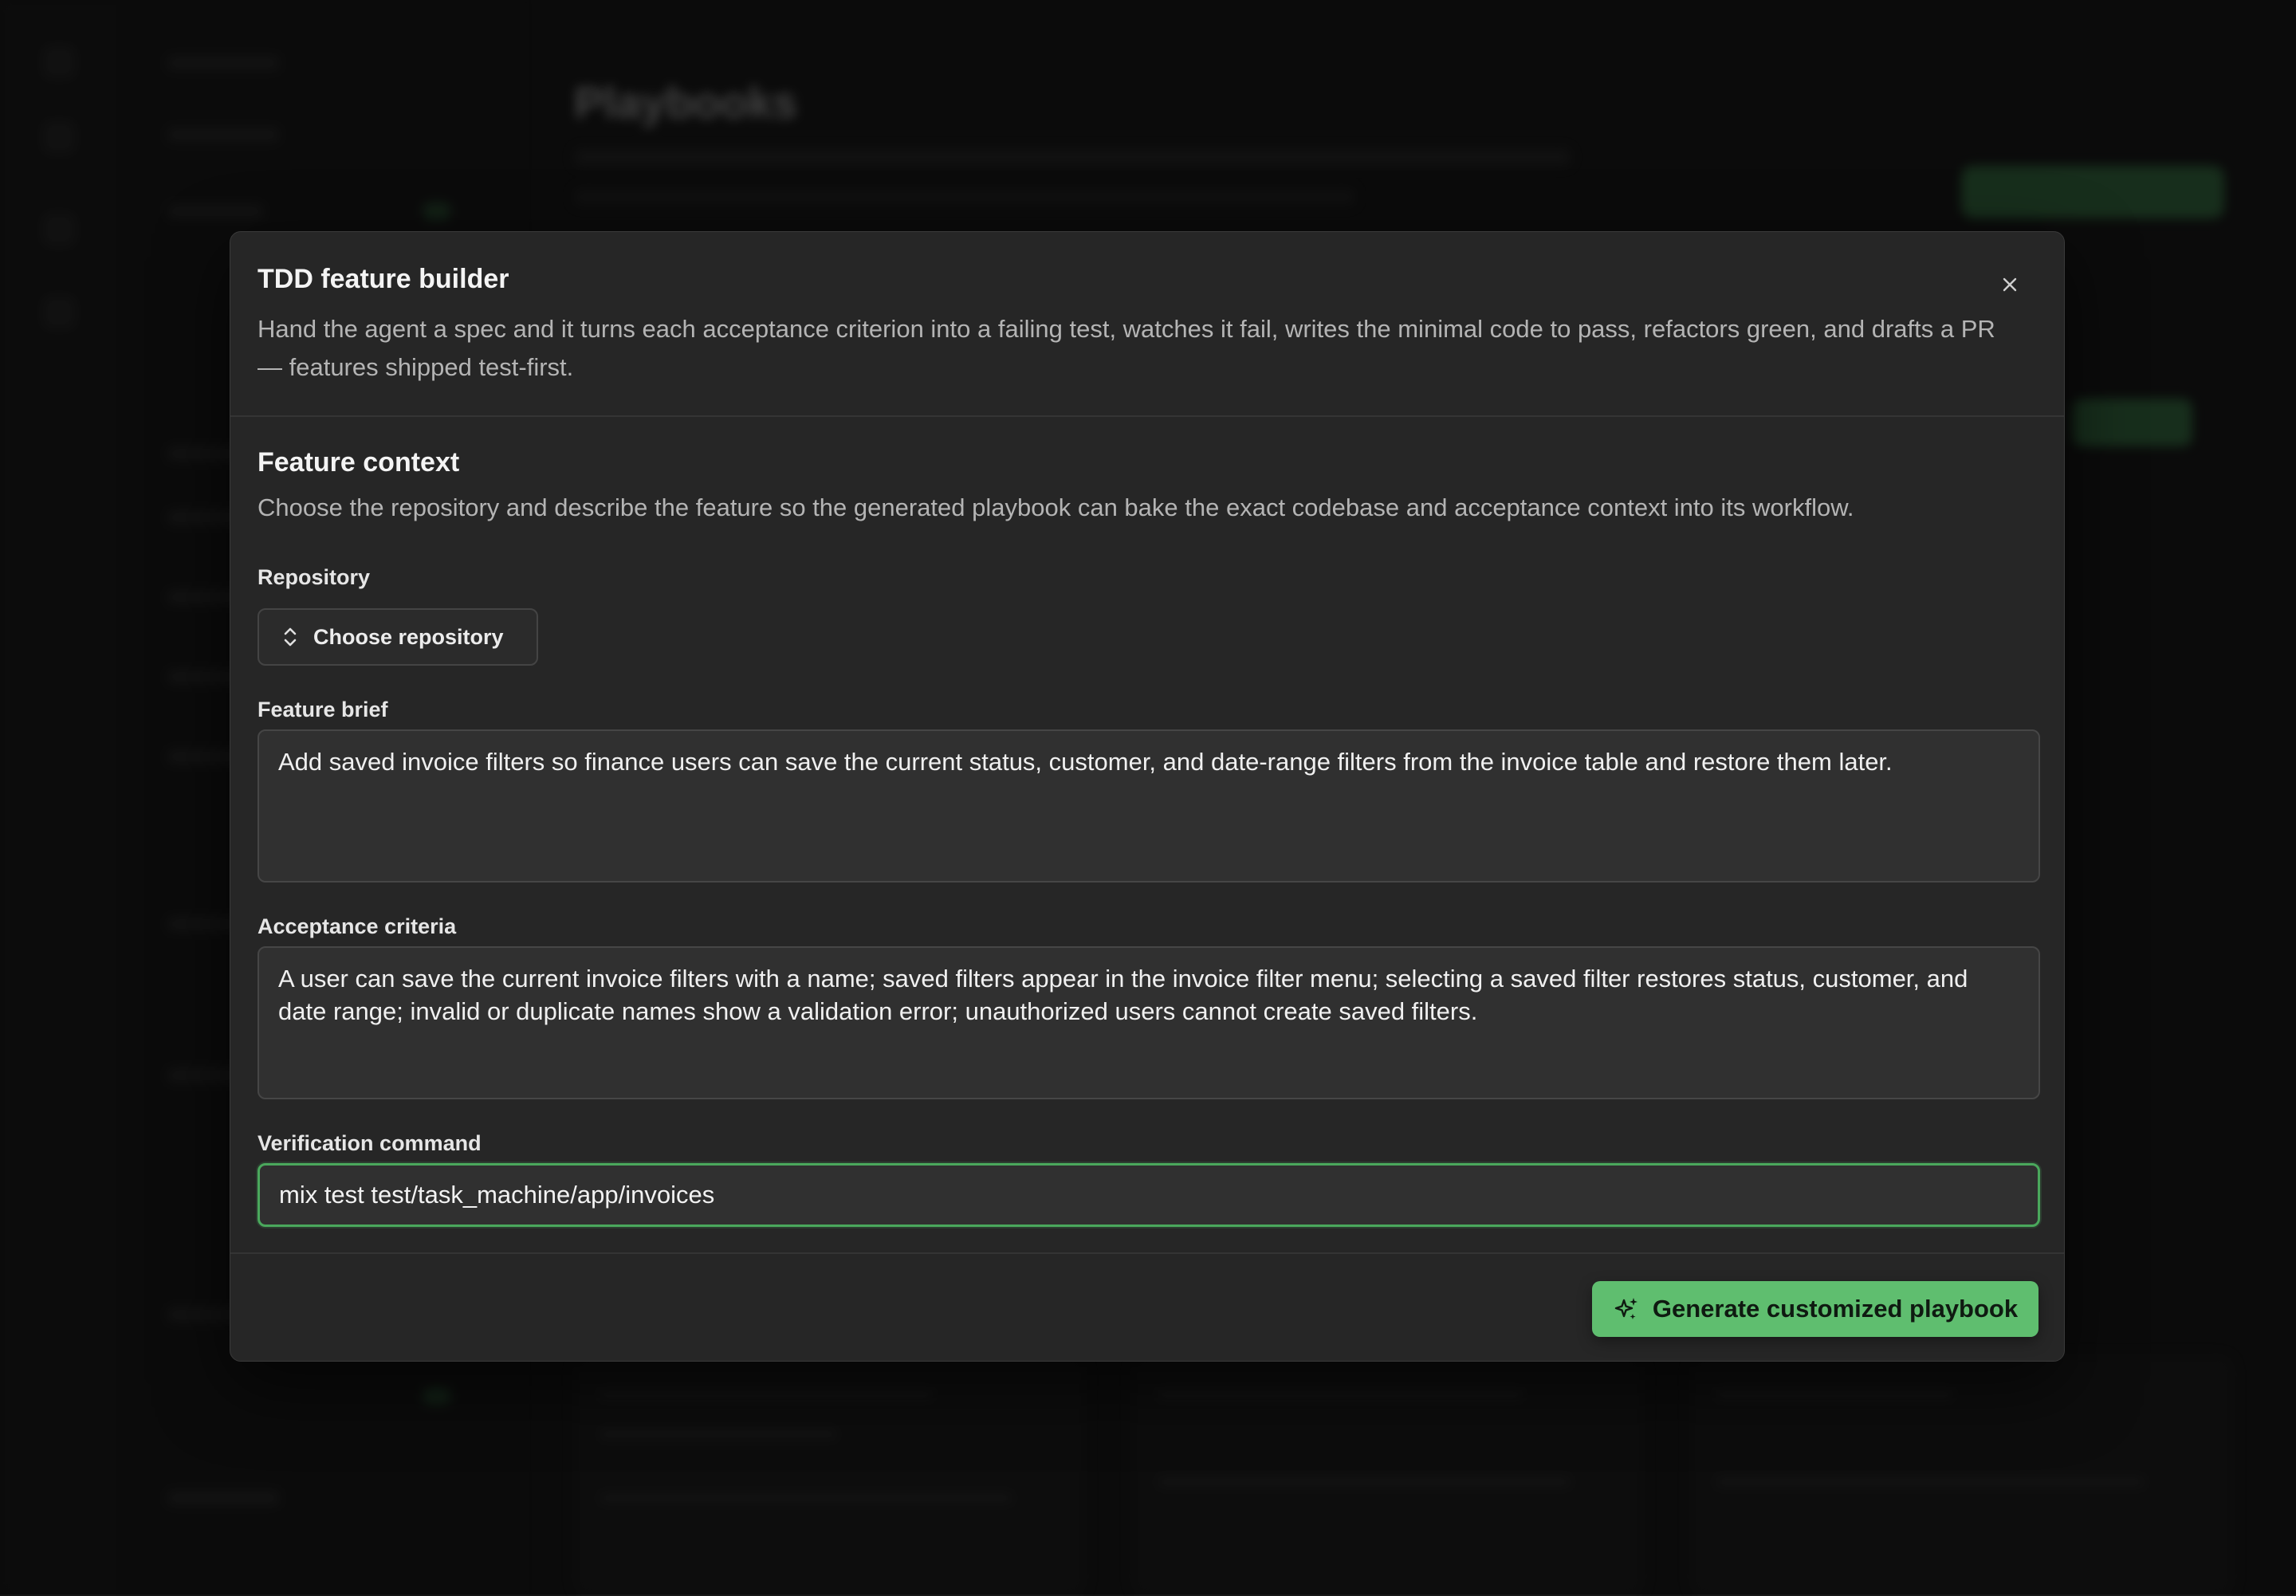 The width and height of the screenshot is (2296, 1596). Describe the element at coordinates (370, 1143) in the screenshot. I see `verification-command-label: Verification command` at that location.